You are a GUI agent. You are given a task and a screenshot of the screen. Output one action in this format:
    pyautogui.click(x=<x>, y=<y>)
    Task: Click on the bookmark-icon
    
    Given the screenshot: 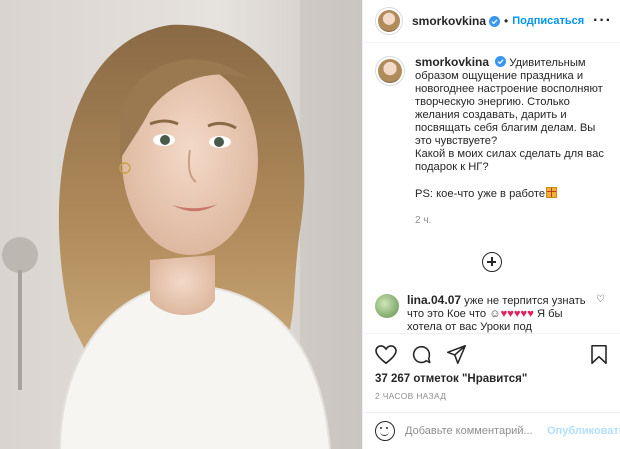 What is the action you would take?
    pyautogui.click(x=599, y=354)
    